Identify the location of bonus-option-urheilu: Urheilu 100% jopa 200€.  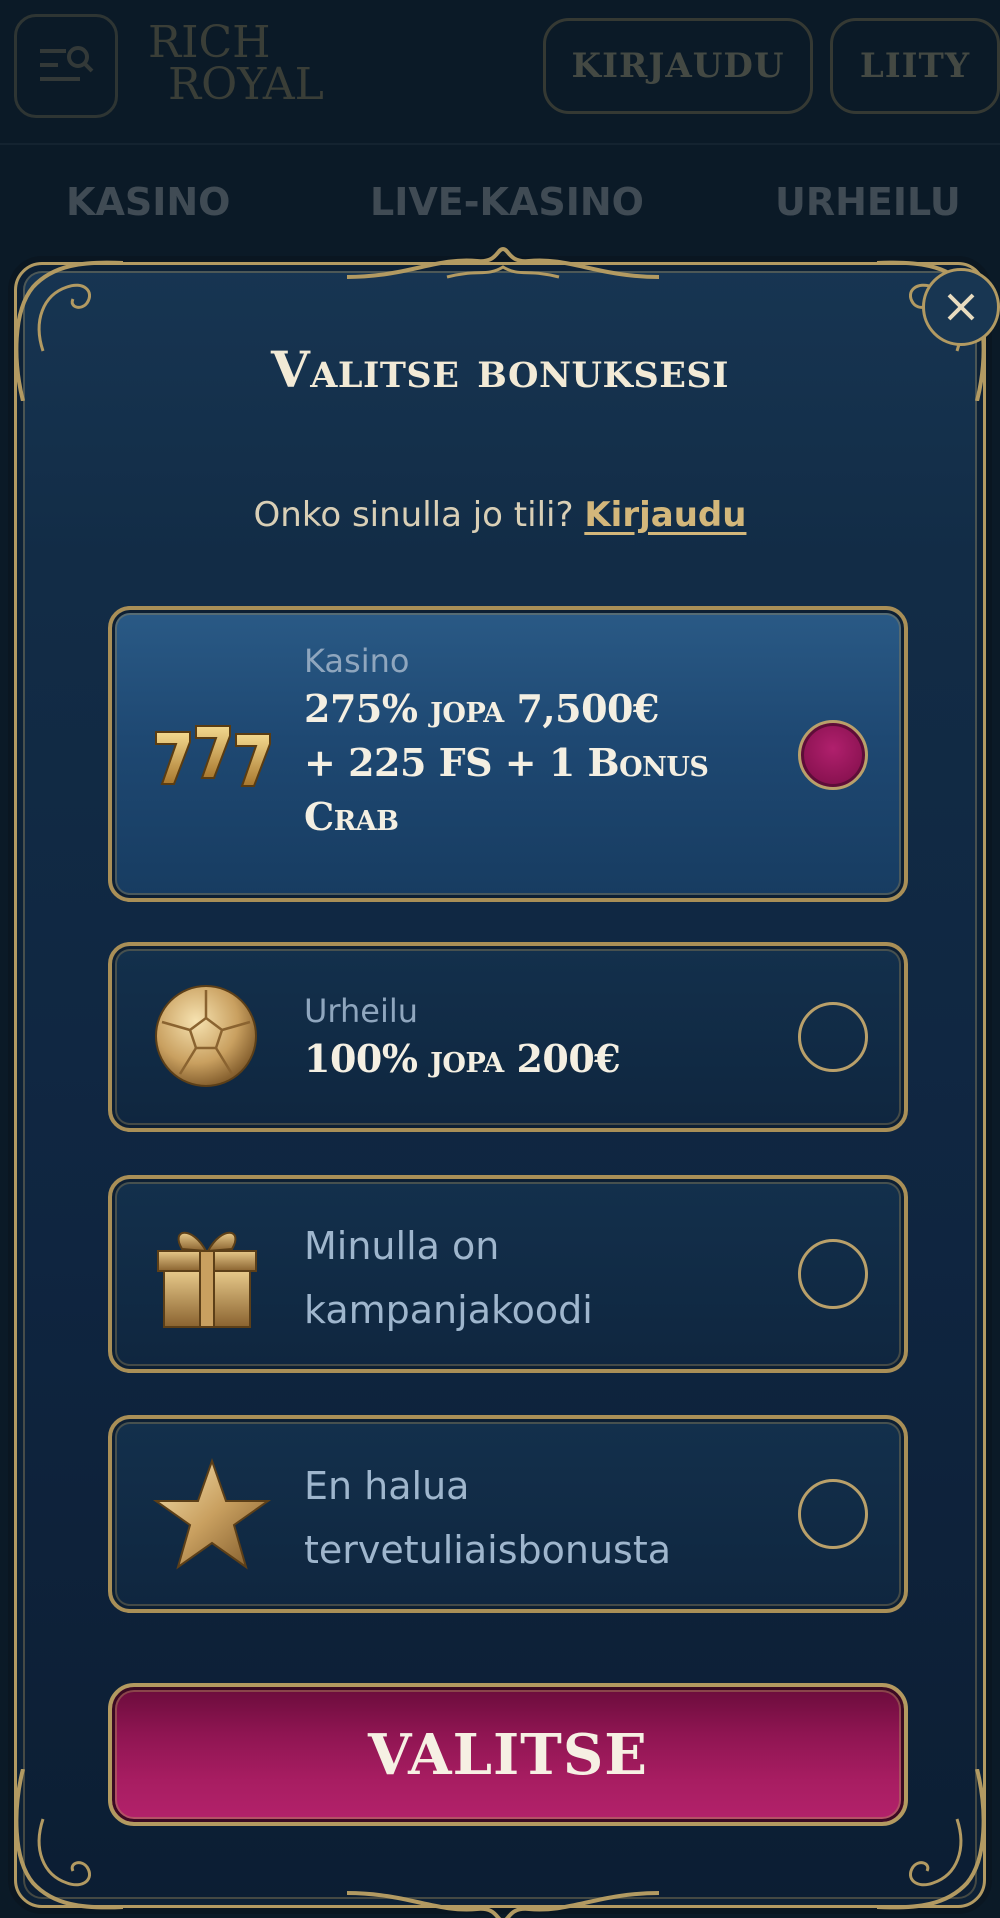
(508, 1037).